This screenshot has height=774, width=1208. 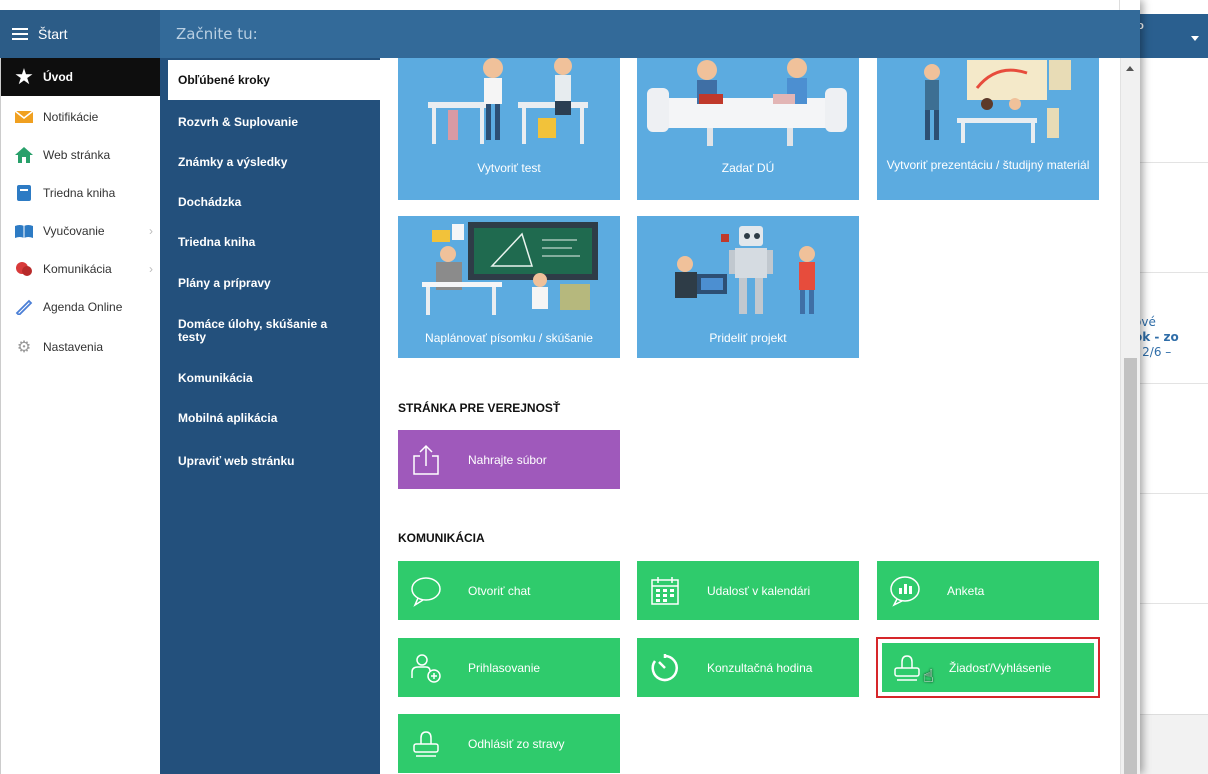 I want to click on sidebar-item-label: Nastavenia, so click(x=73, y=347).